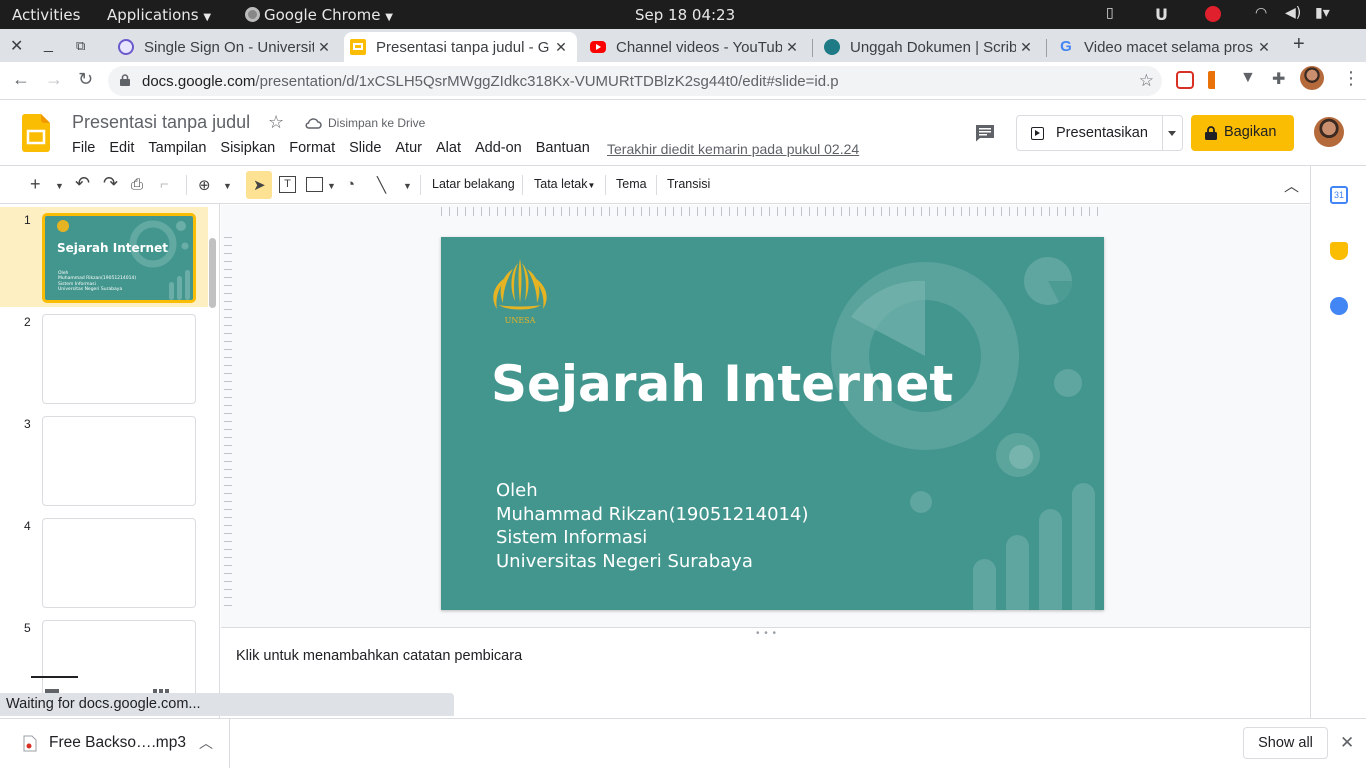  Describe the element at coordinates (812, 48) in the screenshot. I see `tab-separator` at that location.